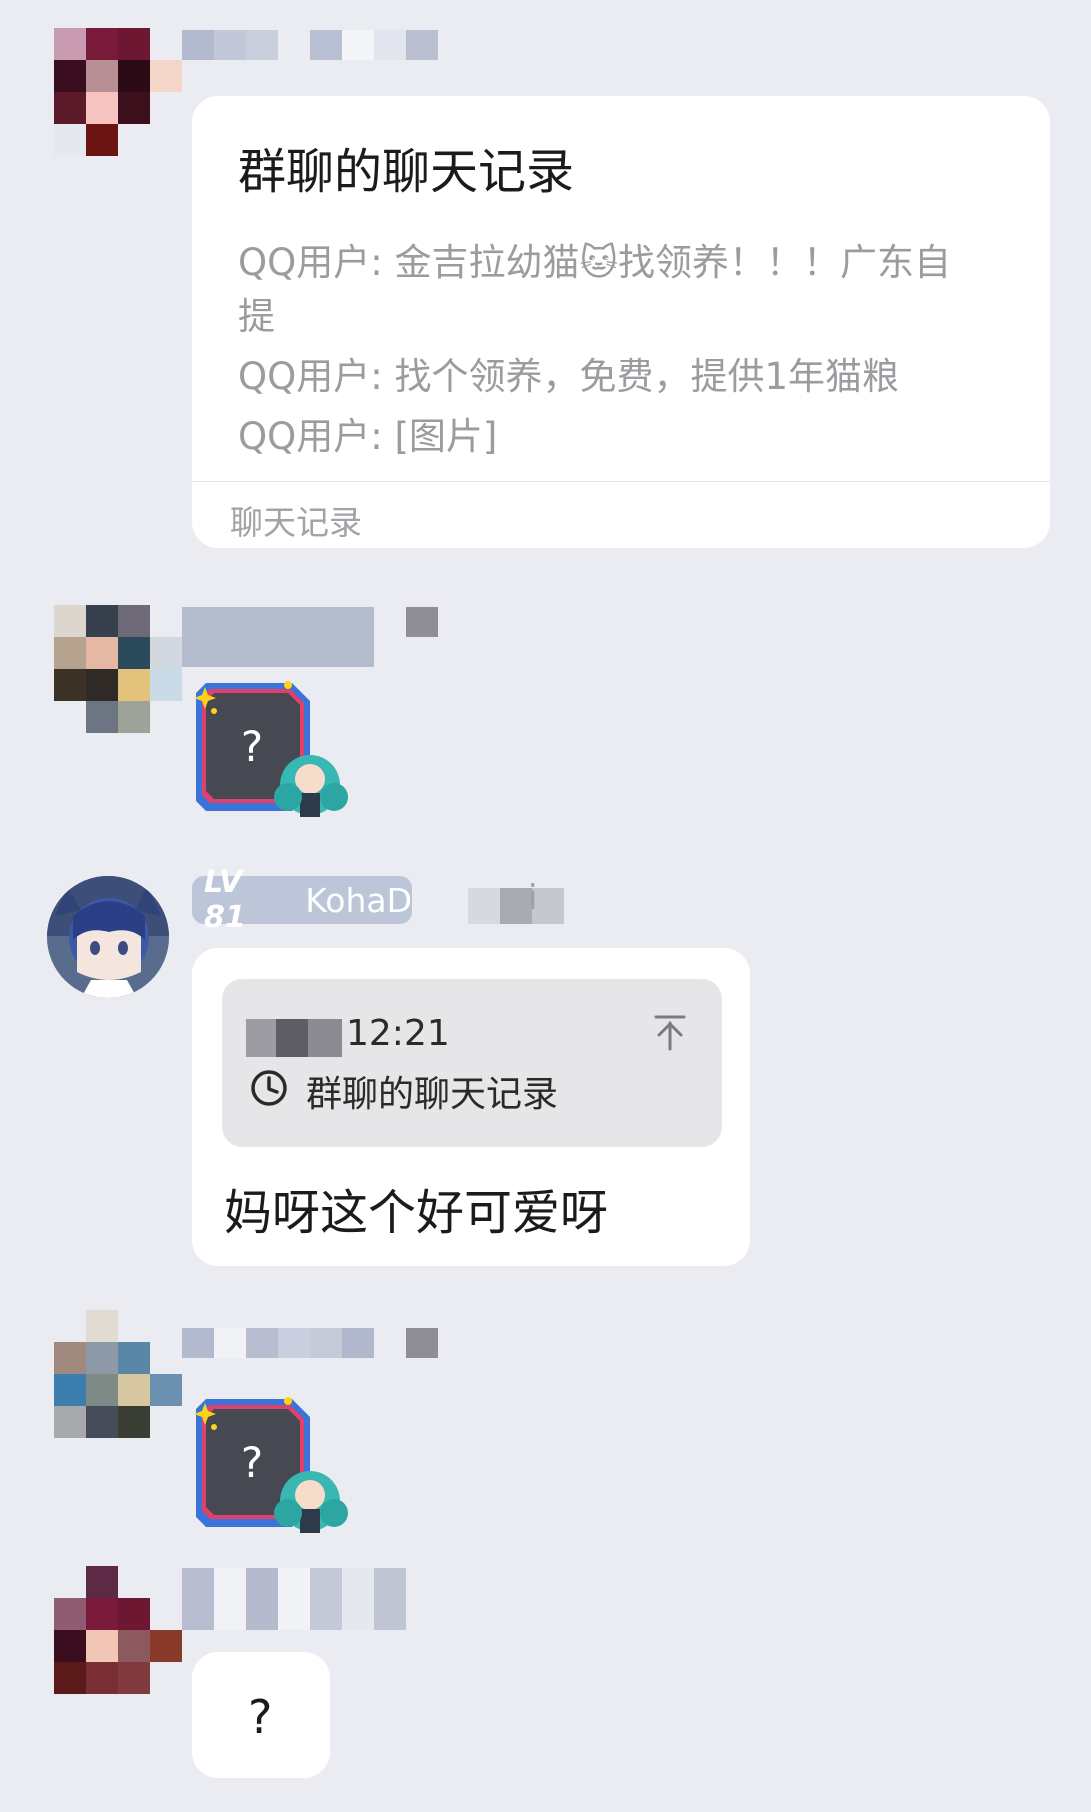  I want to click on message-text: 妈呀这个好可爱呀, so click(416, 1213).